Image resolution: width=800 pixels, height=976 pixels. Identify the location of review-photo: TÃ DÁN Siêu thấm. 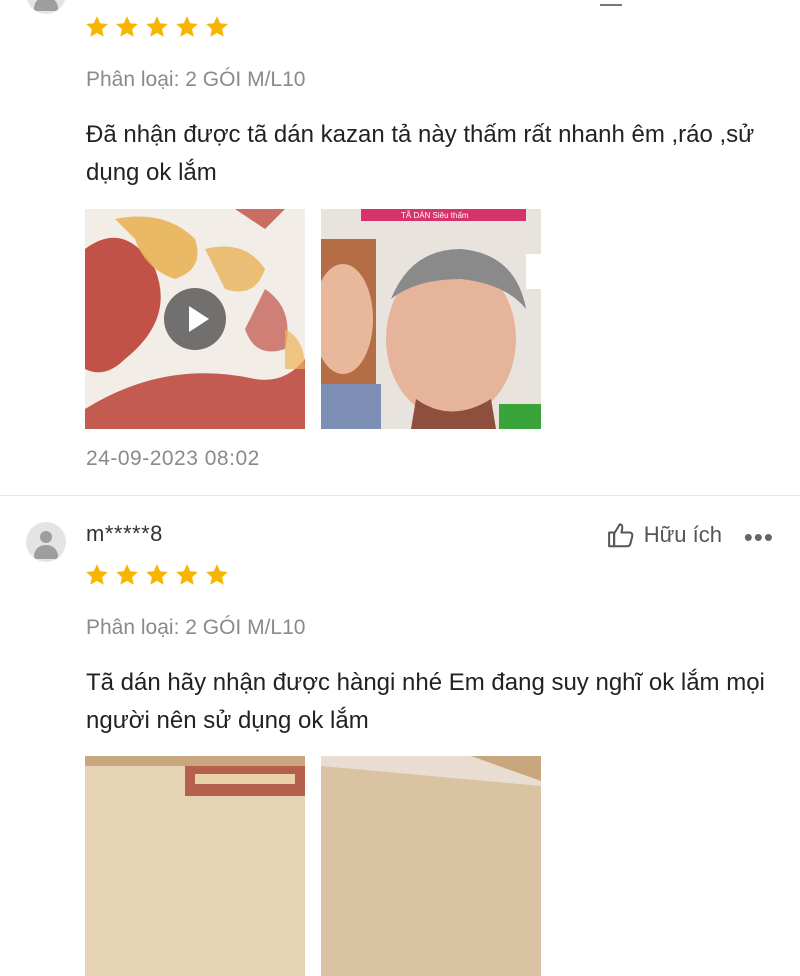
(431, 319).